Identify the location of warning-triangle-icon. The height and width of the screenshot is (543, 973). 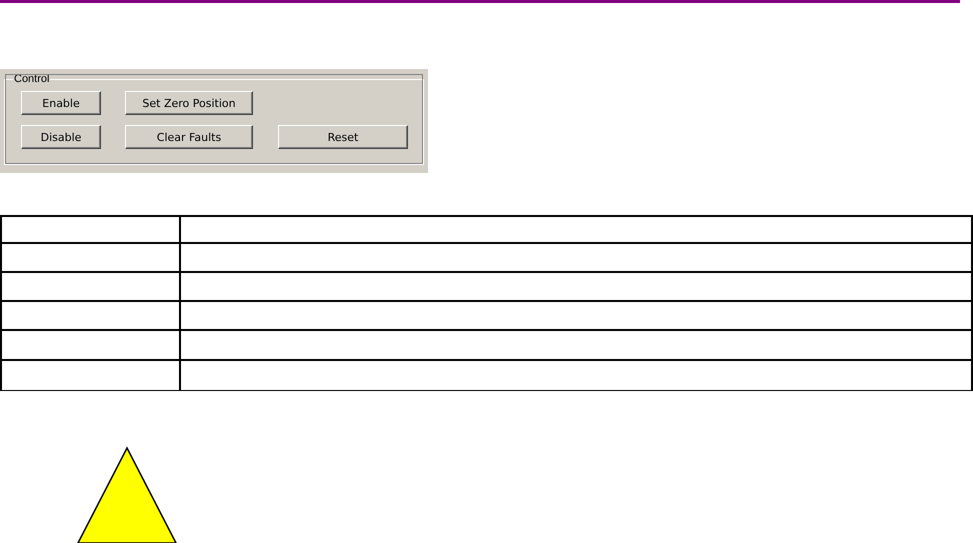
(127, 494).